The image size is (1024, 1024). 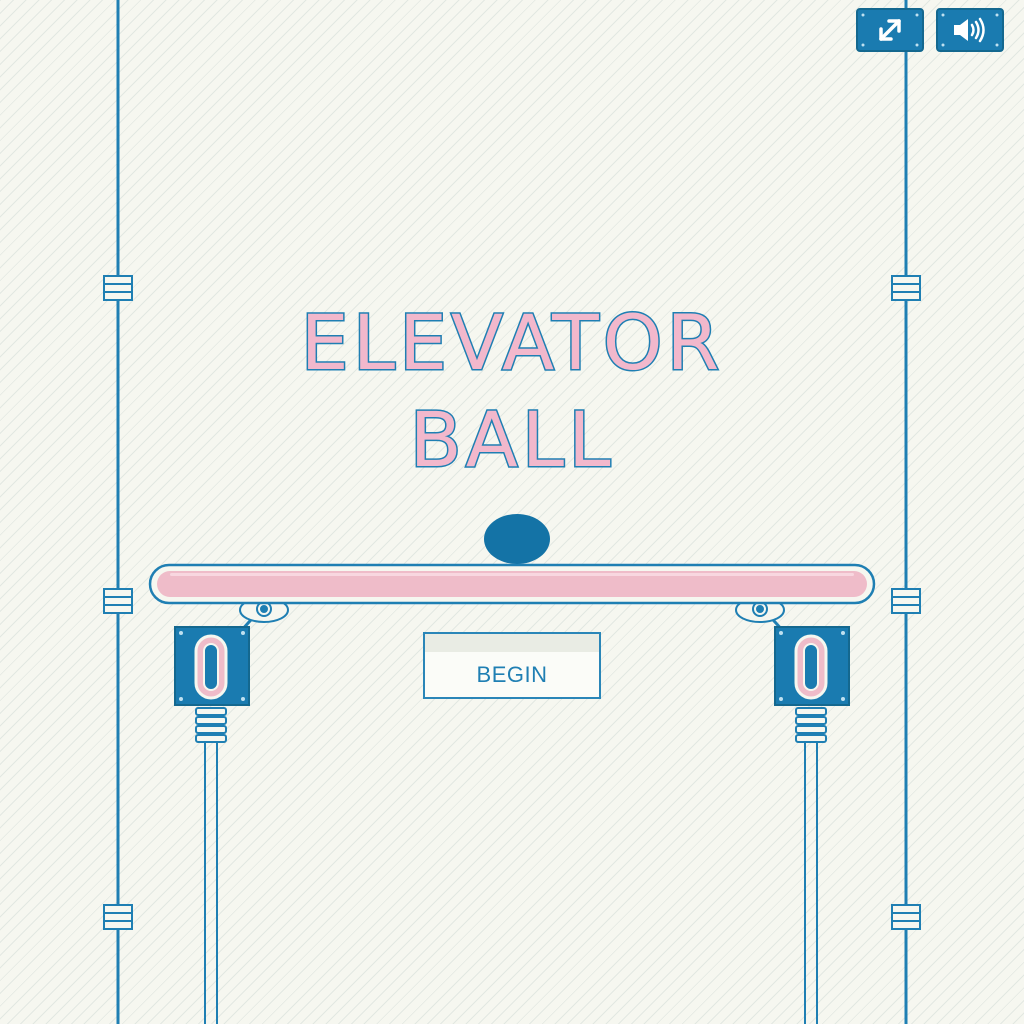 I want to click on right-motor-box, so click(x=812, y=666).